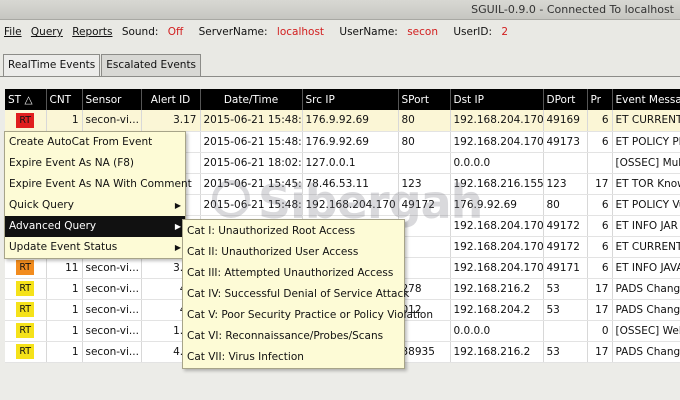  I want to click on cell-dst-ip: 0.0.0.0, so click(497, 163).